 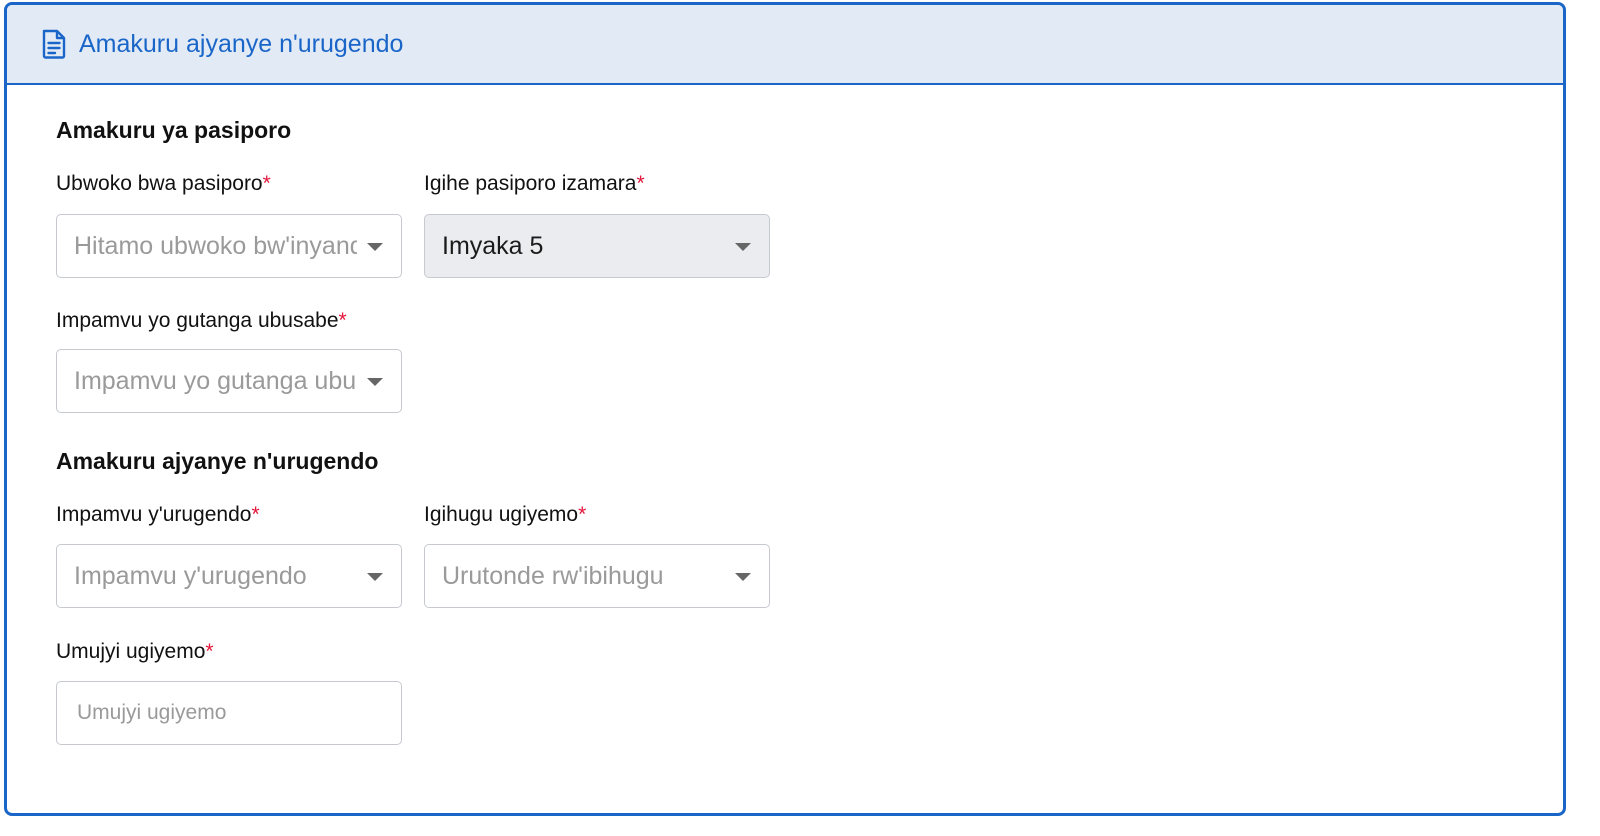 What do you see at coordinates (501, 514) in the screenshot?
I see `destination-country-label-text: Igihugu ugiyemo` at bounding box center [501, 514].